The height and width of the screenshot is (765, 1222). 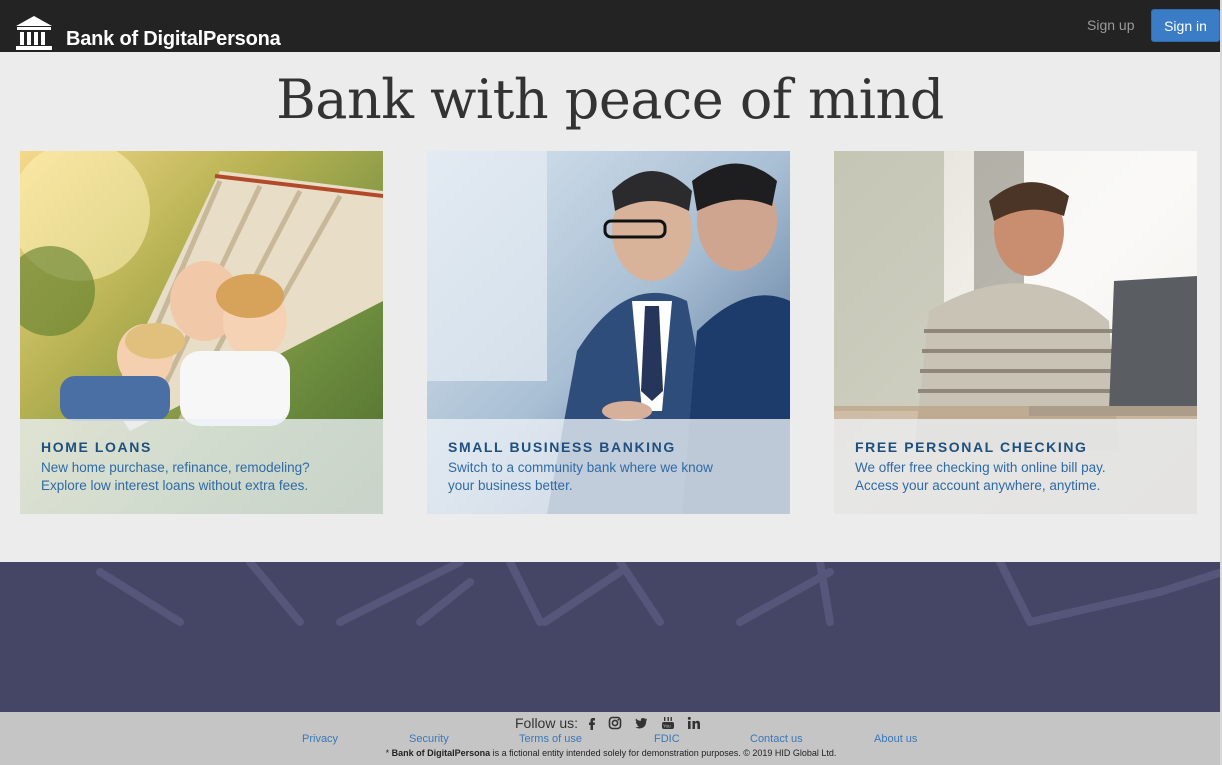 What do you see at coordinates (320, 739) in the screenshot?
I see `footer-link-privacy: Privacy` at bounding box center [320, 739].